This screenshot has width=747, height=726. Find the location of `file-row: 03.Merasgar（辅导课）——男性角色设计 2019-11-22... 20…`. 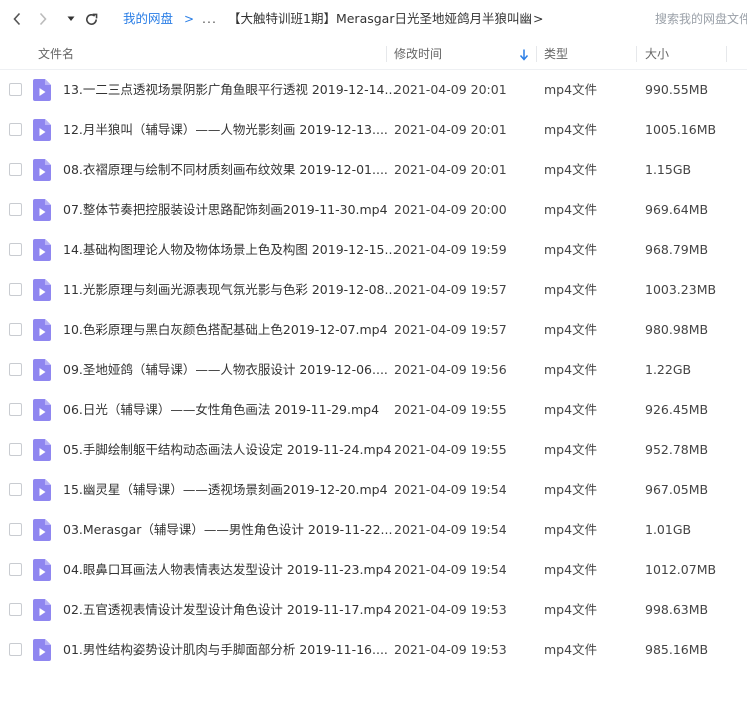

file-row: 03.Merasgar（辅导课）——男性角色设计 2019-11-22... 20… is located at coordinates (373, 530).